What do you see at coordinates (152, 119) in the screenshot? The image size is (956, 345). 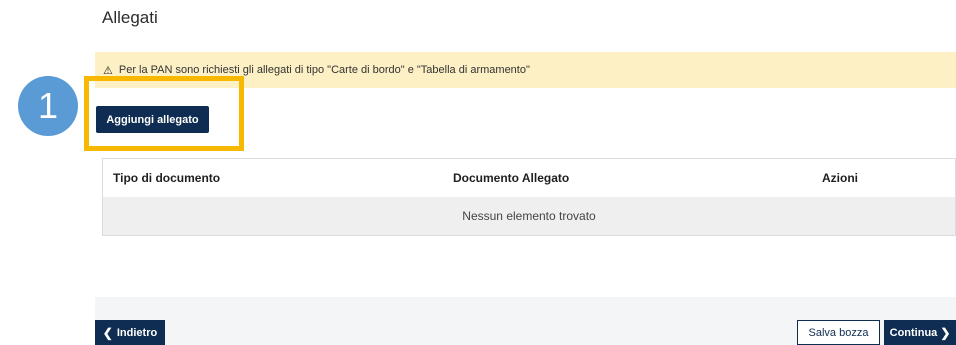 I see `add-attachment-button: Aggiungi allegato` at bounding box center [152, 119].